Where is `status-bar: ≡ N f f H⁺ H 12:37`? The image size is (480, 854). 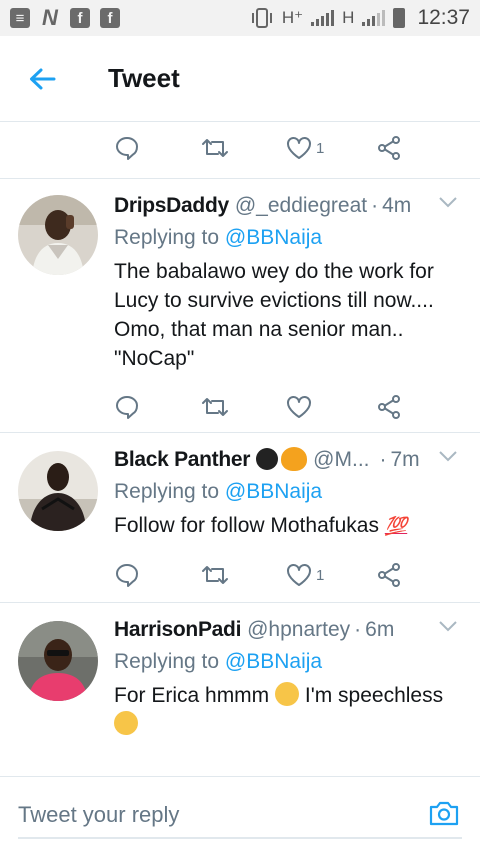 status-bar: ≡ N f f H⁺ H 12:37 is located at coordinates (240, 18).